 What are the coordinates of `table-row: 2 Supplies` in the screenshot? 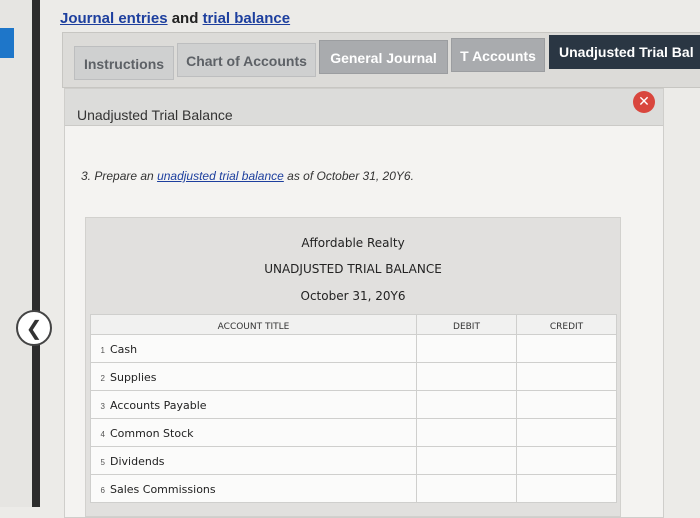 It's located at (353, 376).